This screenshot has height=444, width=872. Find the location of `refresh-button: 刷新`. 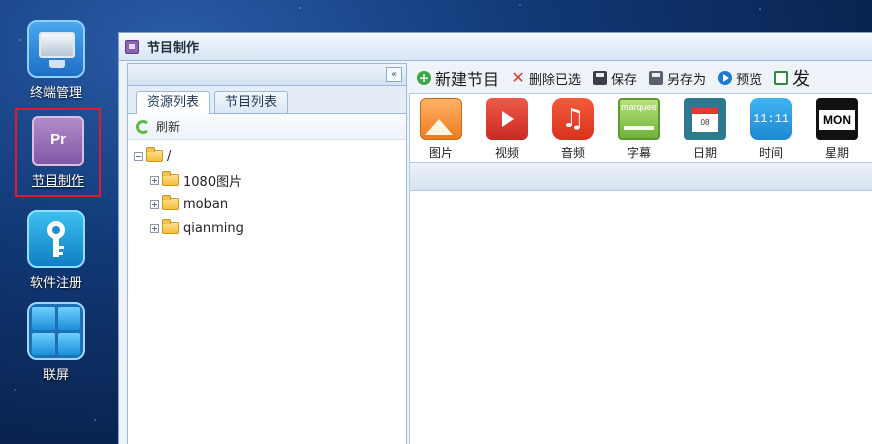

refresh-button: 刷新 is located at coordinates (267, 127).